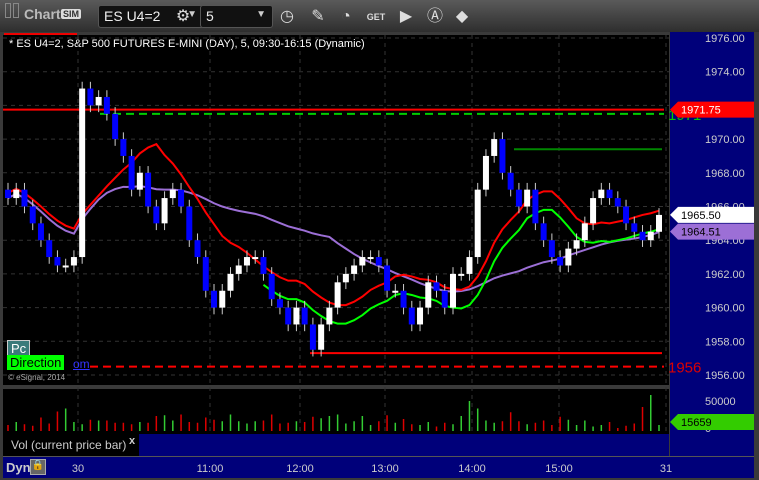  Describe the element at coordinates (725, 73) in the screenshot. I see `y-tick-label: 1974.00` at that location.